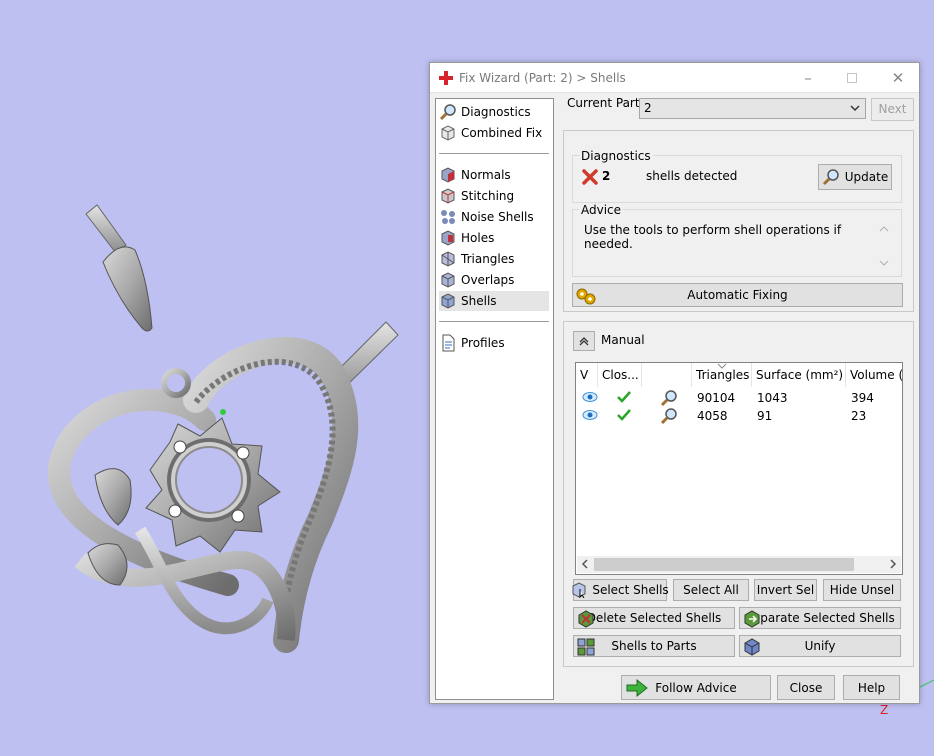  I want to click on nav-label: Shells, so click(479, 301).